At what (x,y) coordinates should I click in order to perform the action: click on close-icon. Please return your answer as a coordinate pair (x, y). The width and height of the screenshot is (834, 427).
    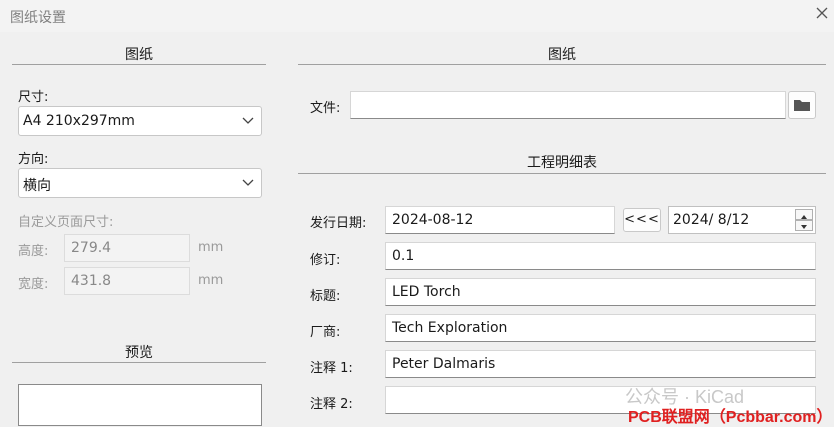
    Looking at the image, I should click on (822, 15).